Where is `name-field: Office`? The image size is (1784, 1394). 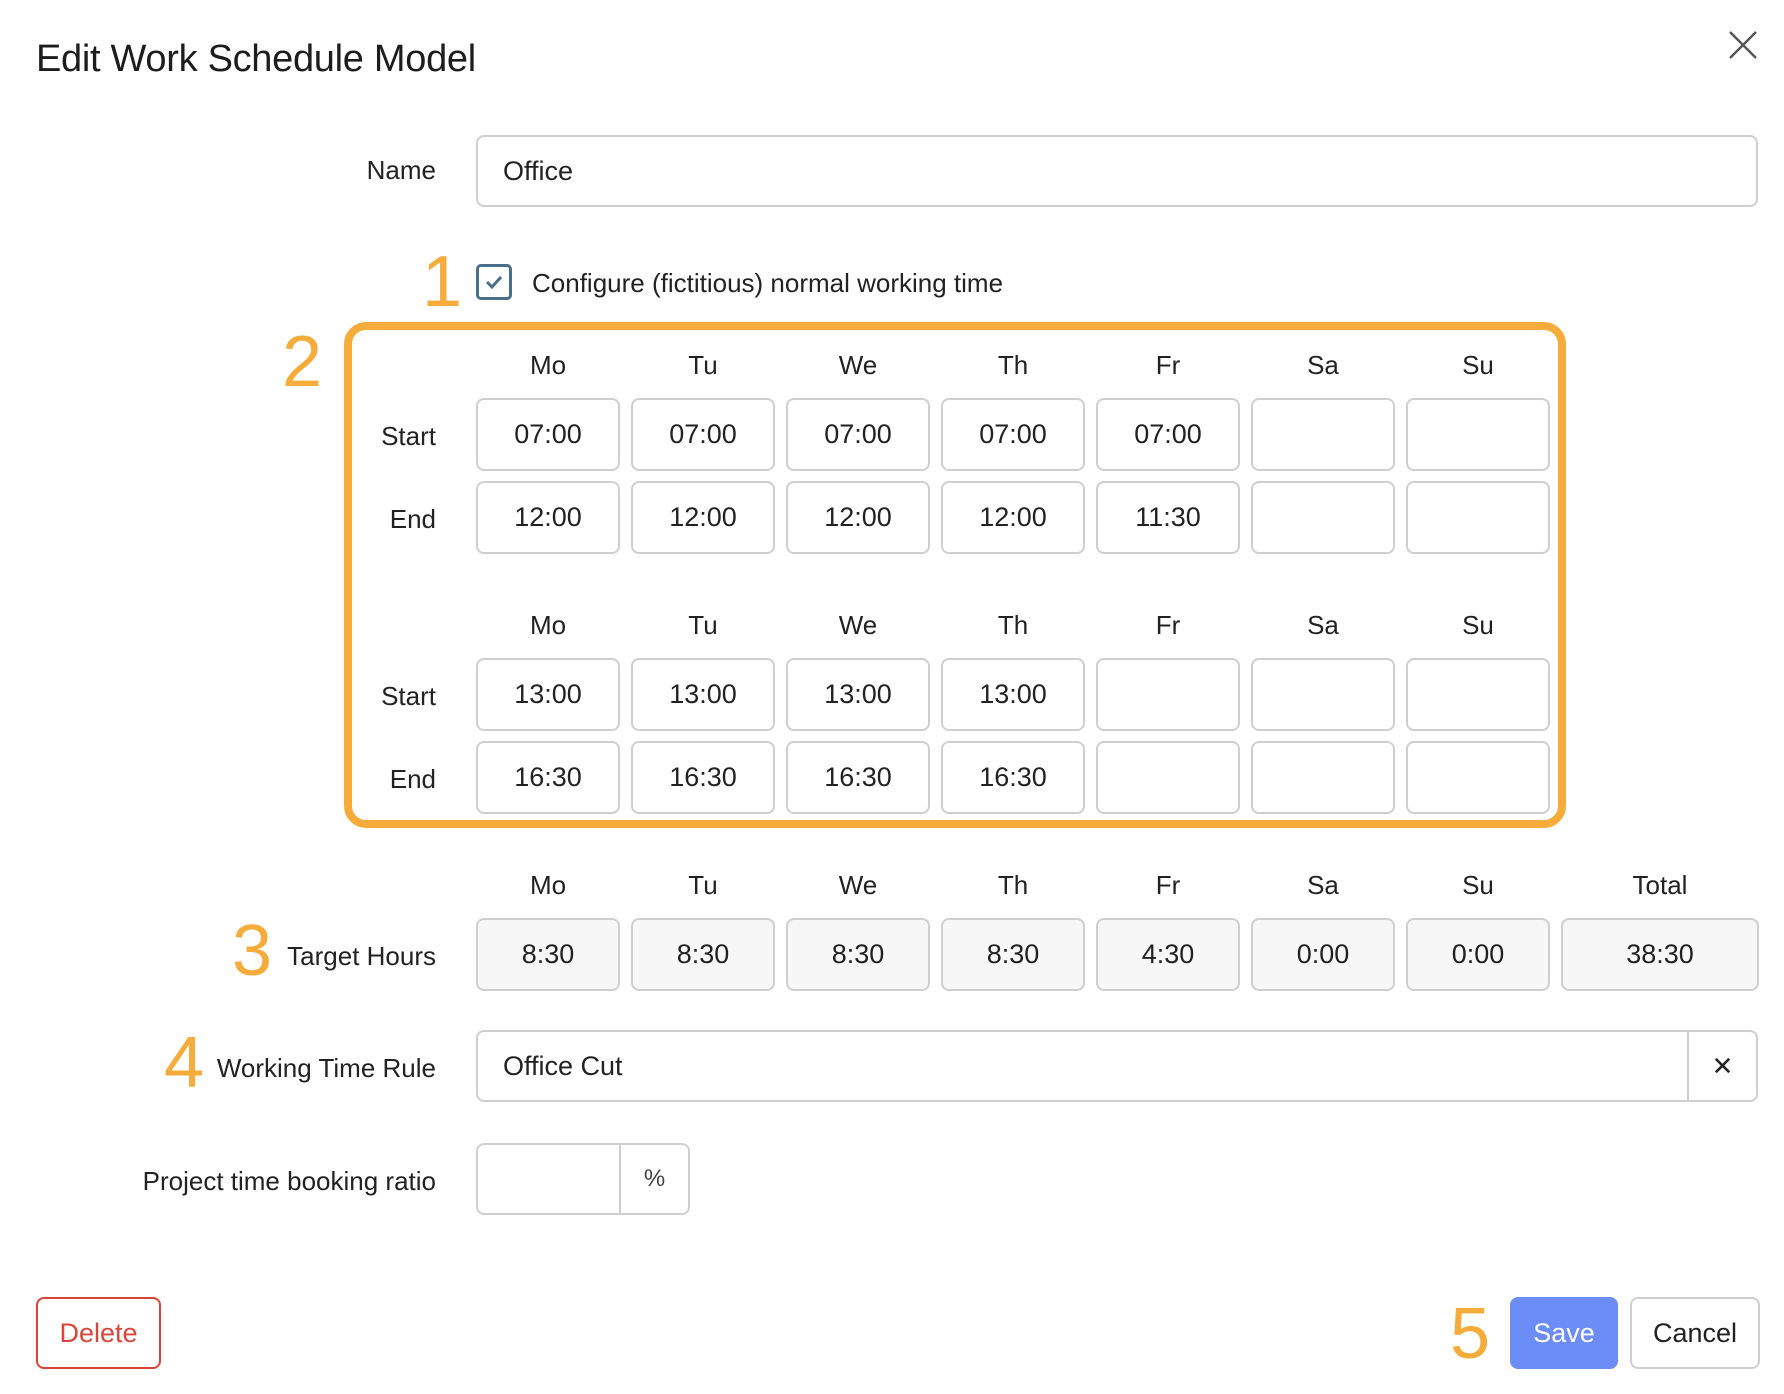
name-field: Office is located at coordinates (1117, 171).